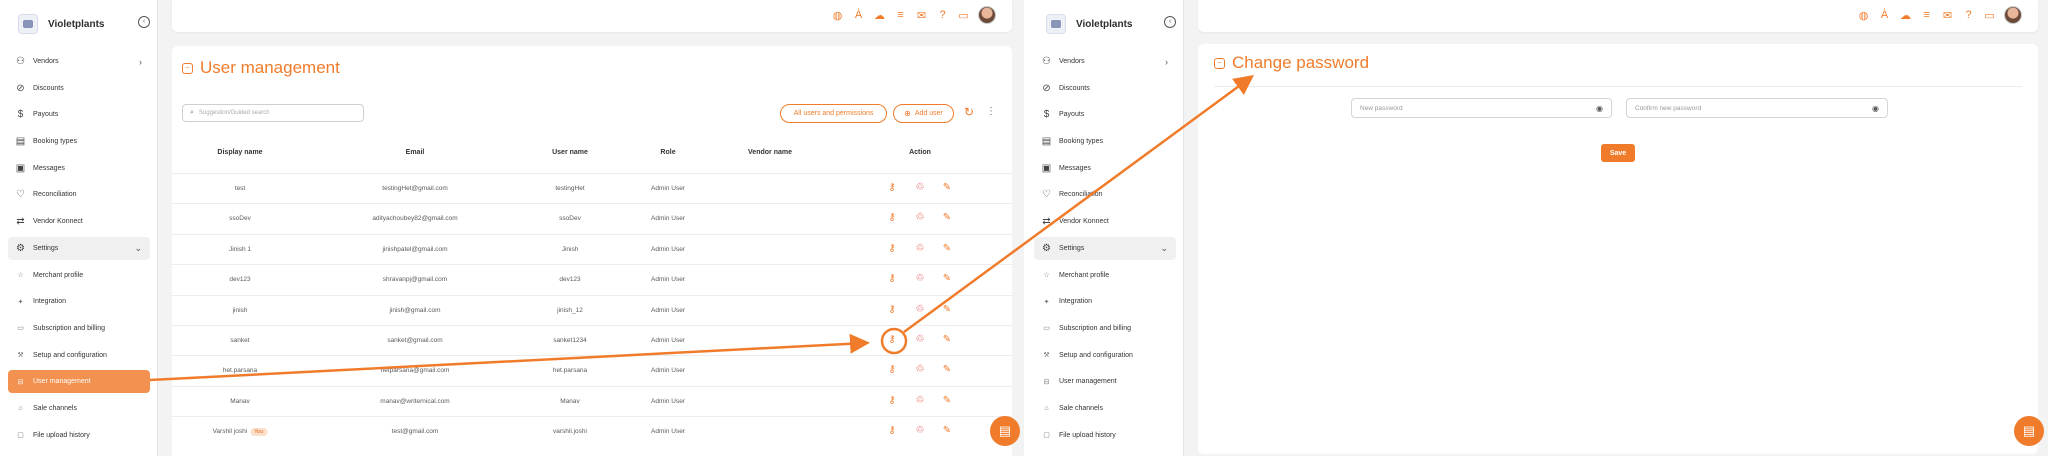 The width and height of the screenshot is (2048, 456). Describe the element at coordinates (46, 61) in the screenshot. I see `sidebar-item-label: Vendors` at that location.